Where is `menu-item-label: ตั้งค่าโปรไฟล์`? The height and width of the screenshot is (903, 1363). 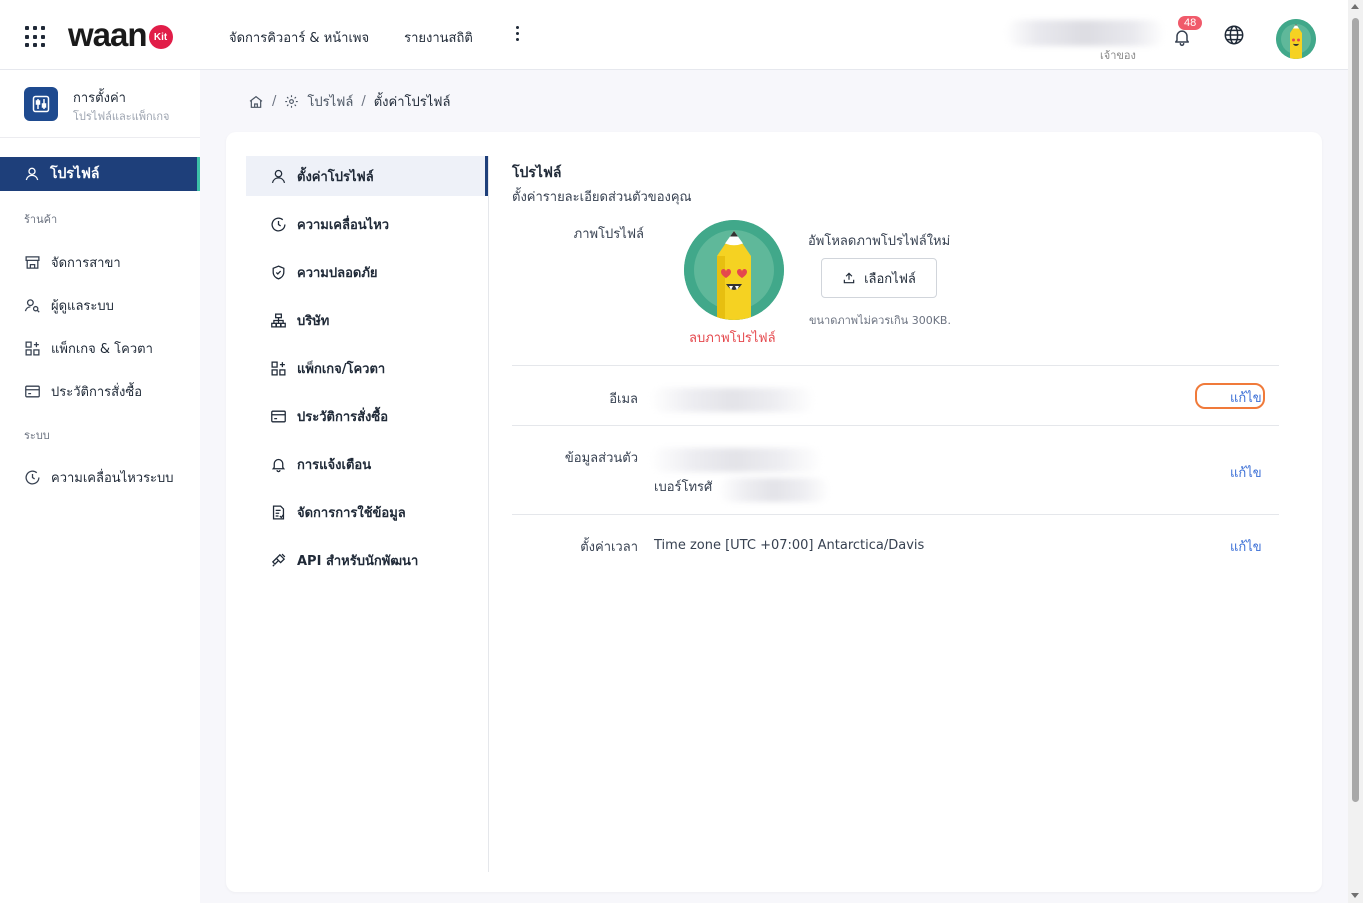
menu-item-label: ตั้งค่าโปรไฟล์ is located at coordinates (335, 177).